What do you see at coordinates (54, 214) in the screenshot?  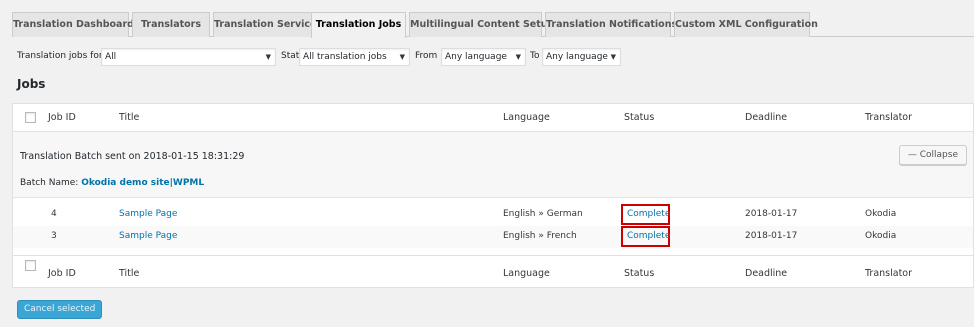 I see `job-id-cell: 4` at bounding box center [54, 214].